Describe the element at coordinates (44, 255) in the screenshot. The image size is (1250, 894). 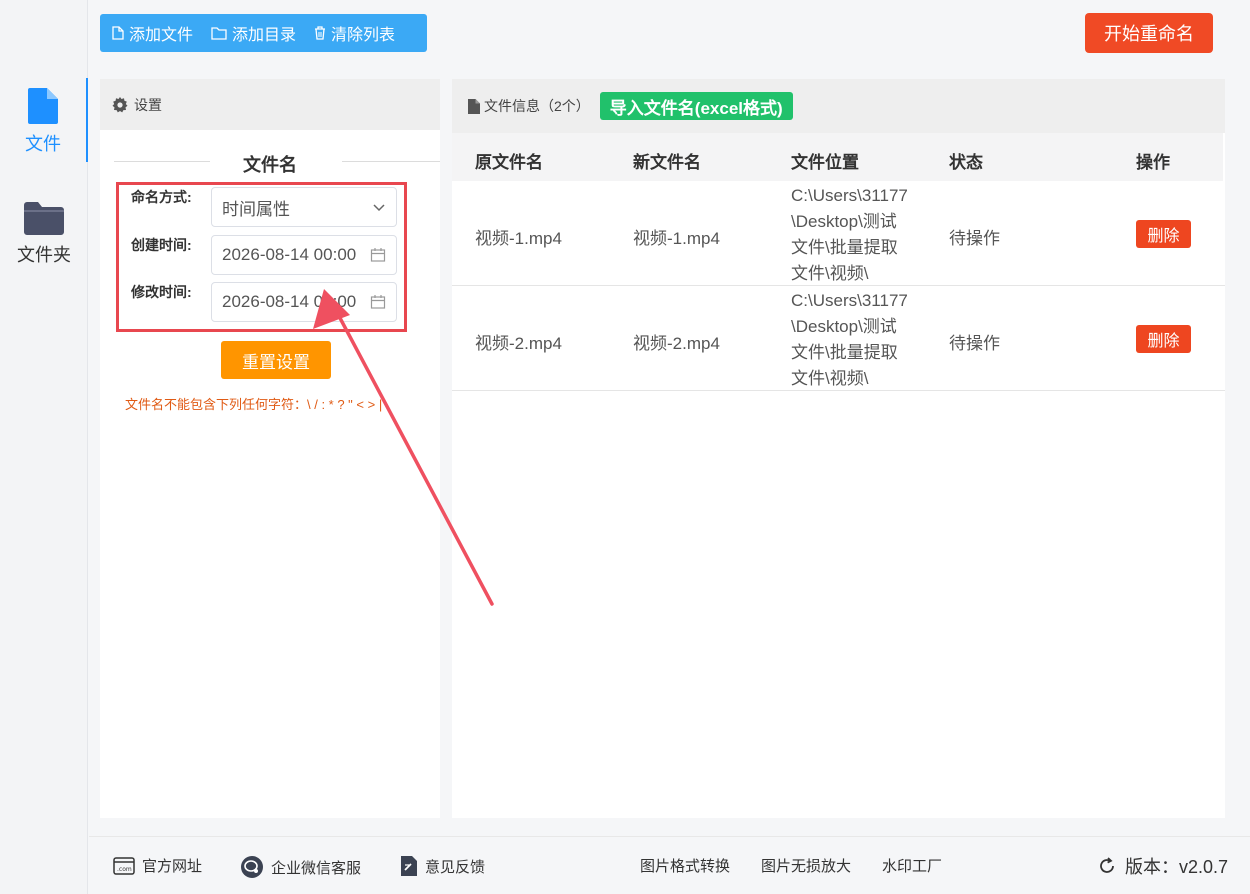
I see `nav-folder-label: 文件夹` at that location.